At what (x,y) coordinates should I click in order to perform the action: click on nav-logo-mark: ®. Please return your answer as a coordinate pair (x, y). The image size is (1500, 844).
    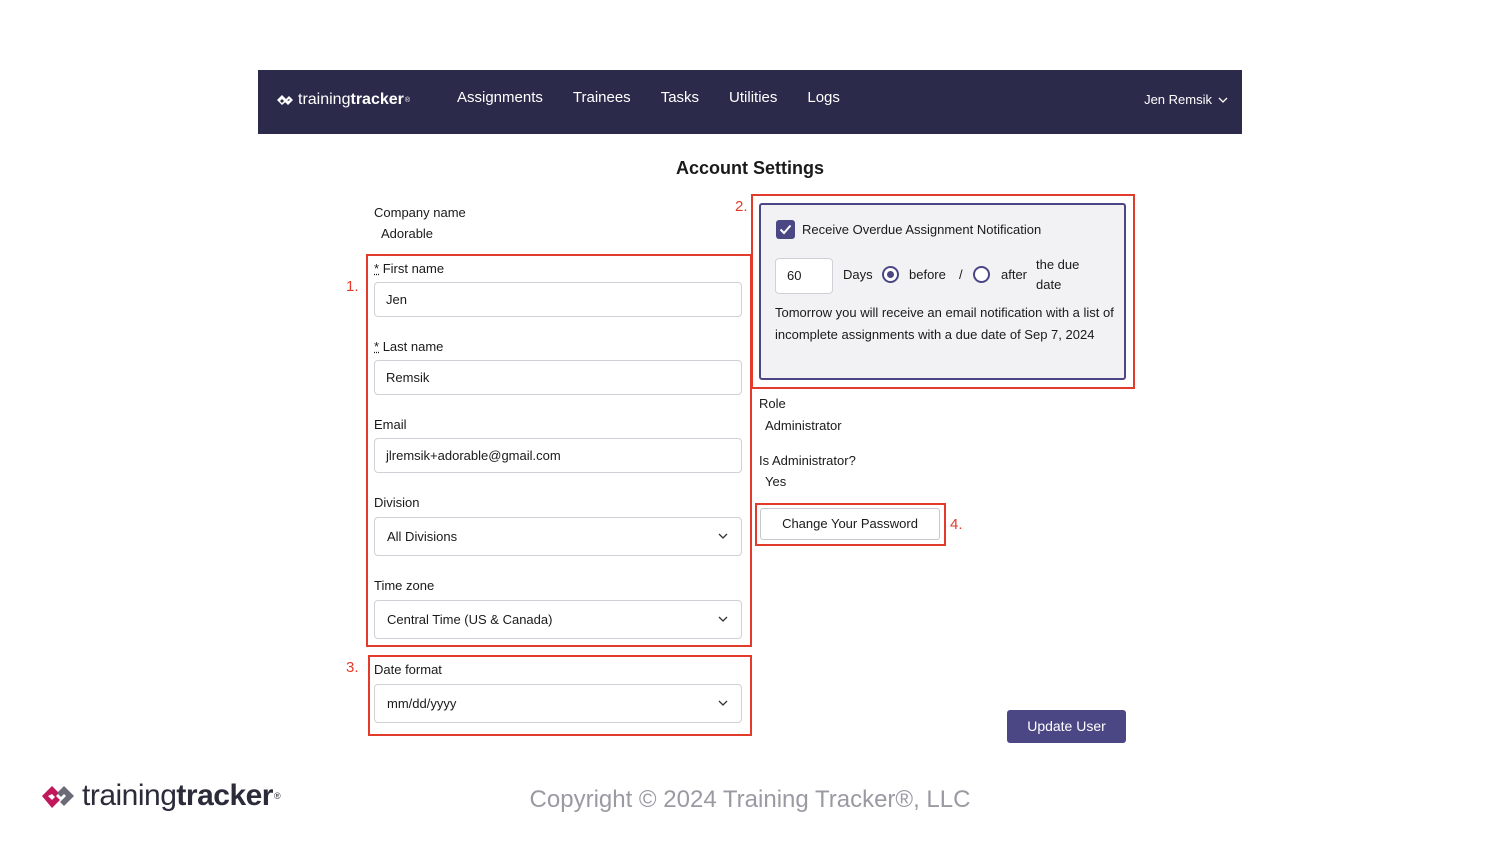
    Looking at the image, I should click on (407, 100).